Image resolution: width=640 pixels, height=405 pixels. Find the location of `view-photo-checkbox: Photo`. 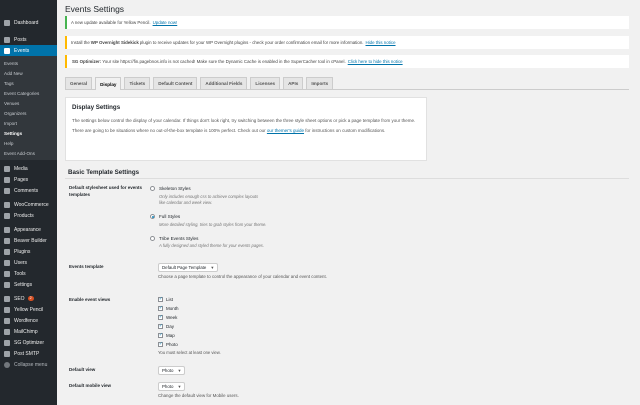

view-photo-checkbox: Photo is located at coordinates (168, 344).